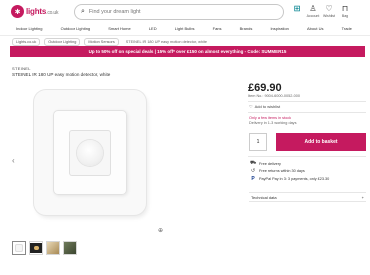 Image resolution: width=370 pixels, height=275 pixels. What do you see at coordinates (21, 68) in the screenshot?
I see `product-brand: STEINEL` at bounding box center [21, 68].